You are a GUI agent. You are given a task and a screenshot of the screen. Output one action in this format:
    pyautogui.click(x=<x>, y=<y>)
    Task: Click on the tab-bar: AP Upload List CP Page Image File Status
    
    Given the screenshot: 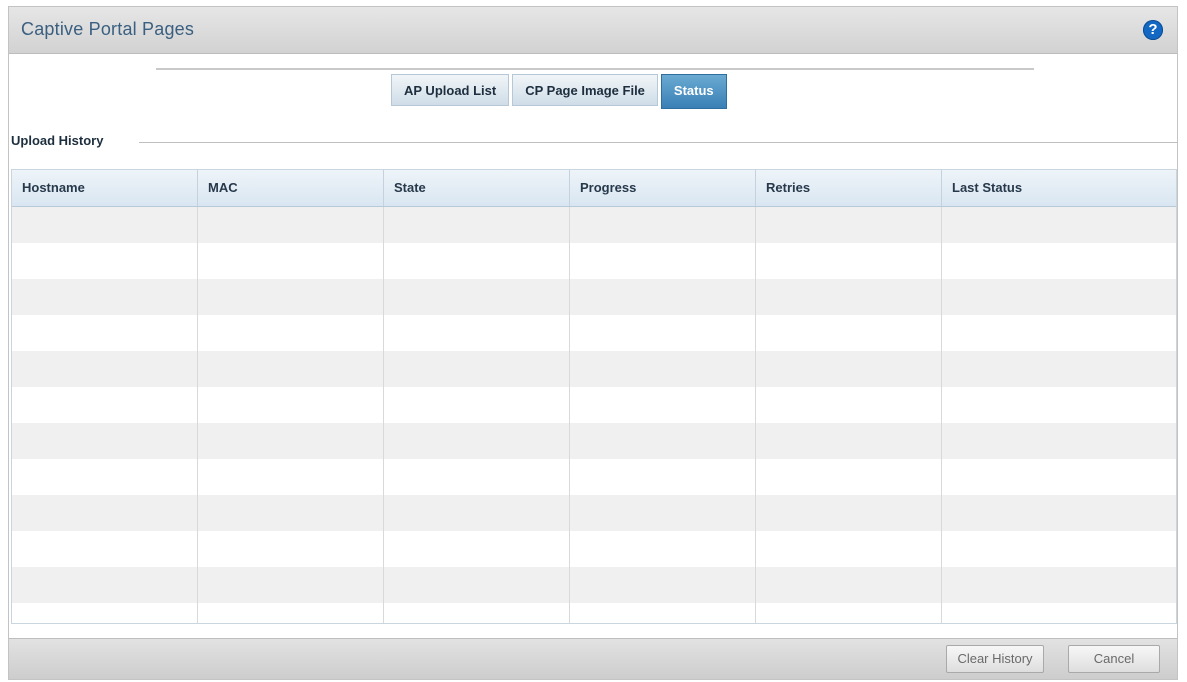 What is the action you would take?
    pyautogui.click(x=560, y=91)
    